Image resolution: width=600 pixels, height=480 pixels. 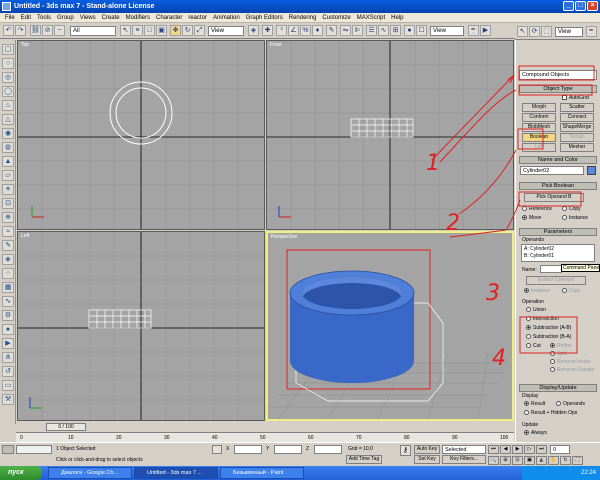 What do you see at coordinates (8, 287) in the screenshot?
I see `patch-icon: ▦` at bounding box center [8, 287].